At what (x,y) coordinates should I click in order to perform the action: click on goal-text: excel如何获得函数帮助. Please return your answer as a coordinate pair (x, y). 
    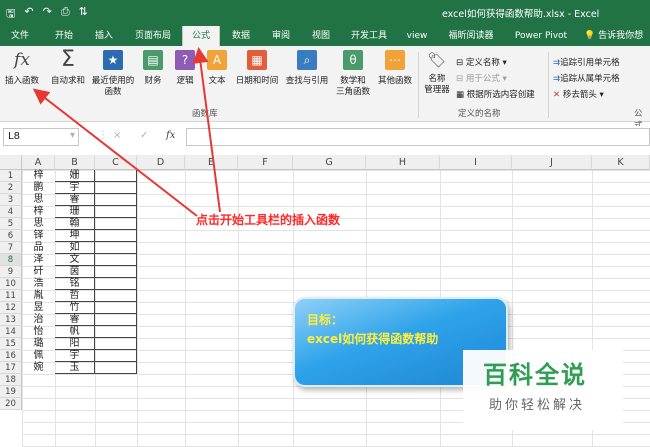
    Looking at the image, I should click on (373, 339).